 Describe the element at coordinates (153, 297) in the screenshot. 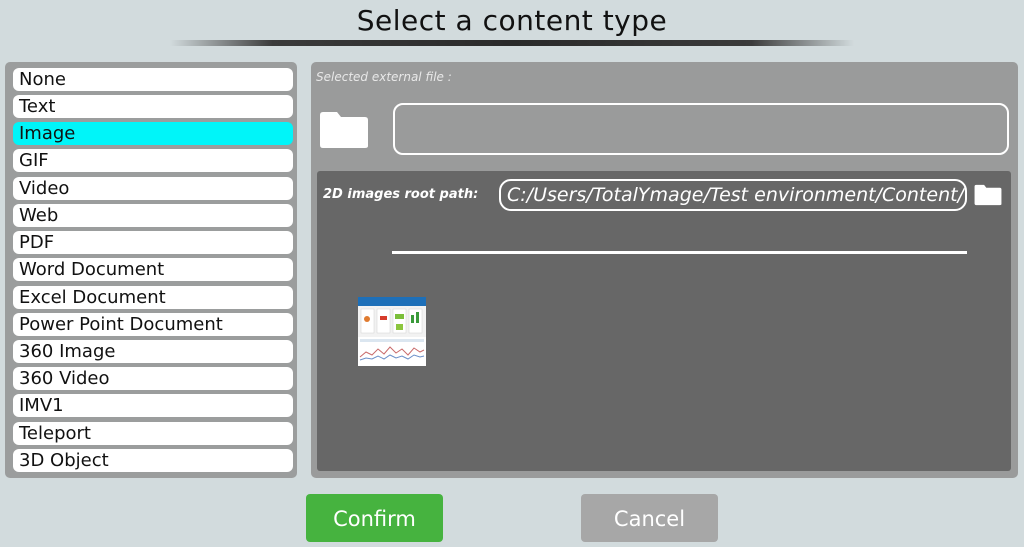

I see `content-type-item: Excel Document` at that location.